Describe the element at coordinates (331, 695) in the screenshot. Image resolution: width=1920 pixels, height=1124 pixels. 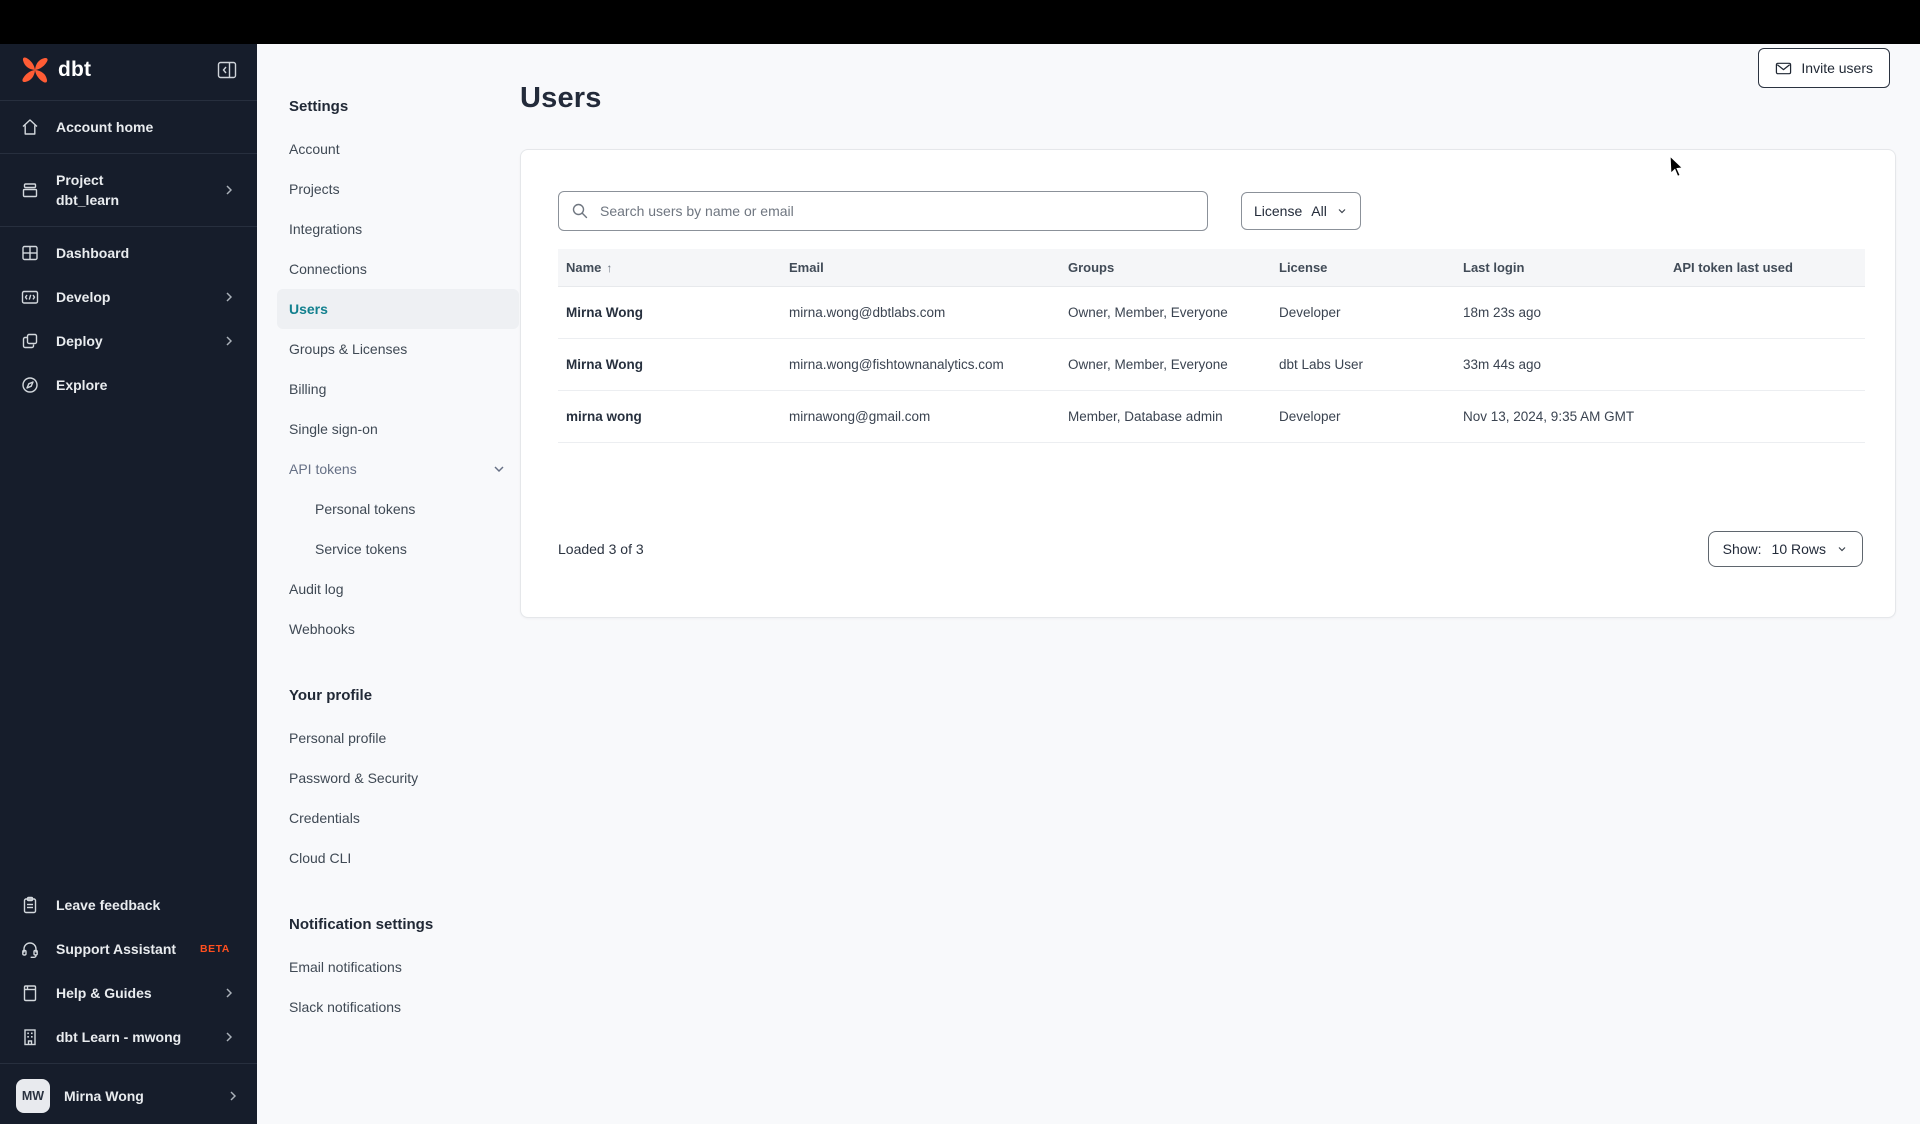
I see `your-profile-heading: Your profile` at that location.